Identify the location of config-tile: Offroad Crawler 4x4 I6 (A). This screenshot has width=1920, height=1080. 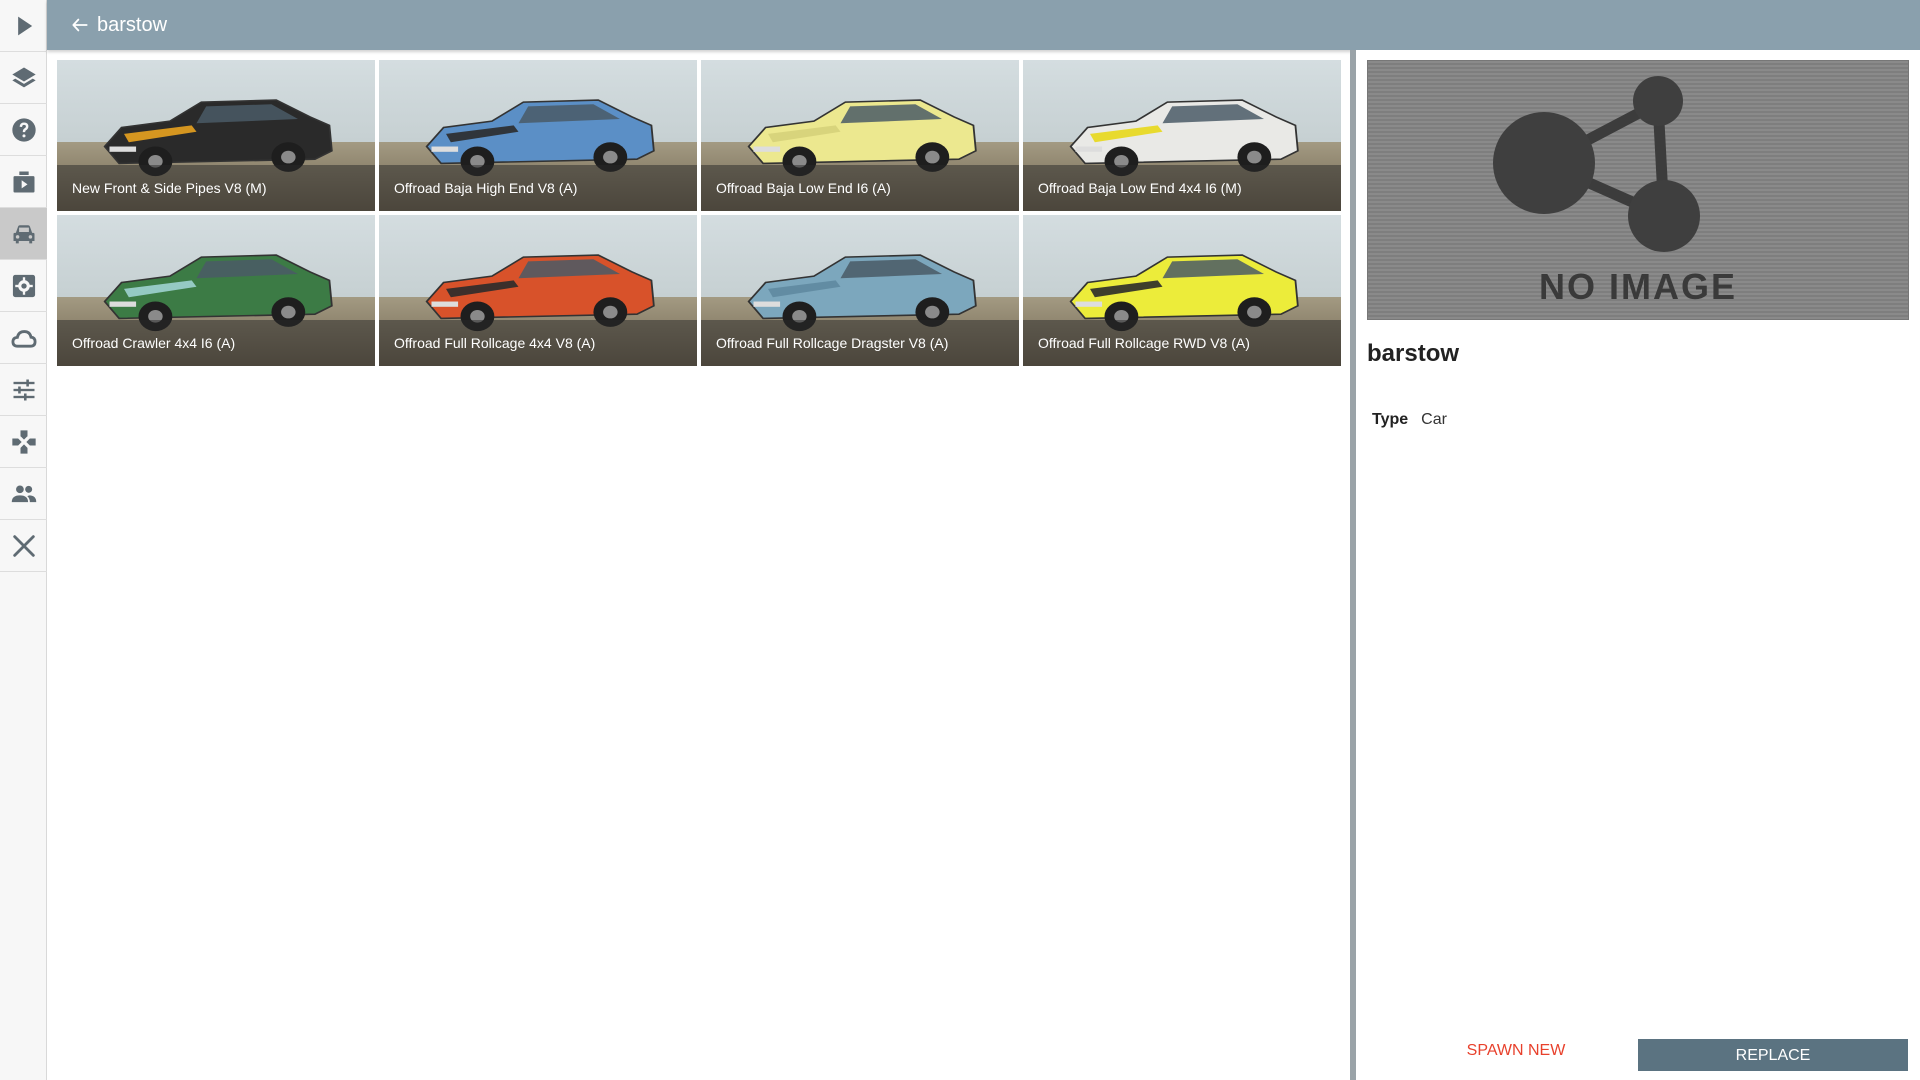
(216, 290).